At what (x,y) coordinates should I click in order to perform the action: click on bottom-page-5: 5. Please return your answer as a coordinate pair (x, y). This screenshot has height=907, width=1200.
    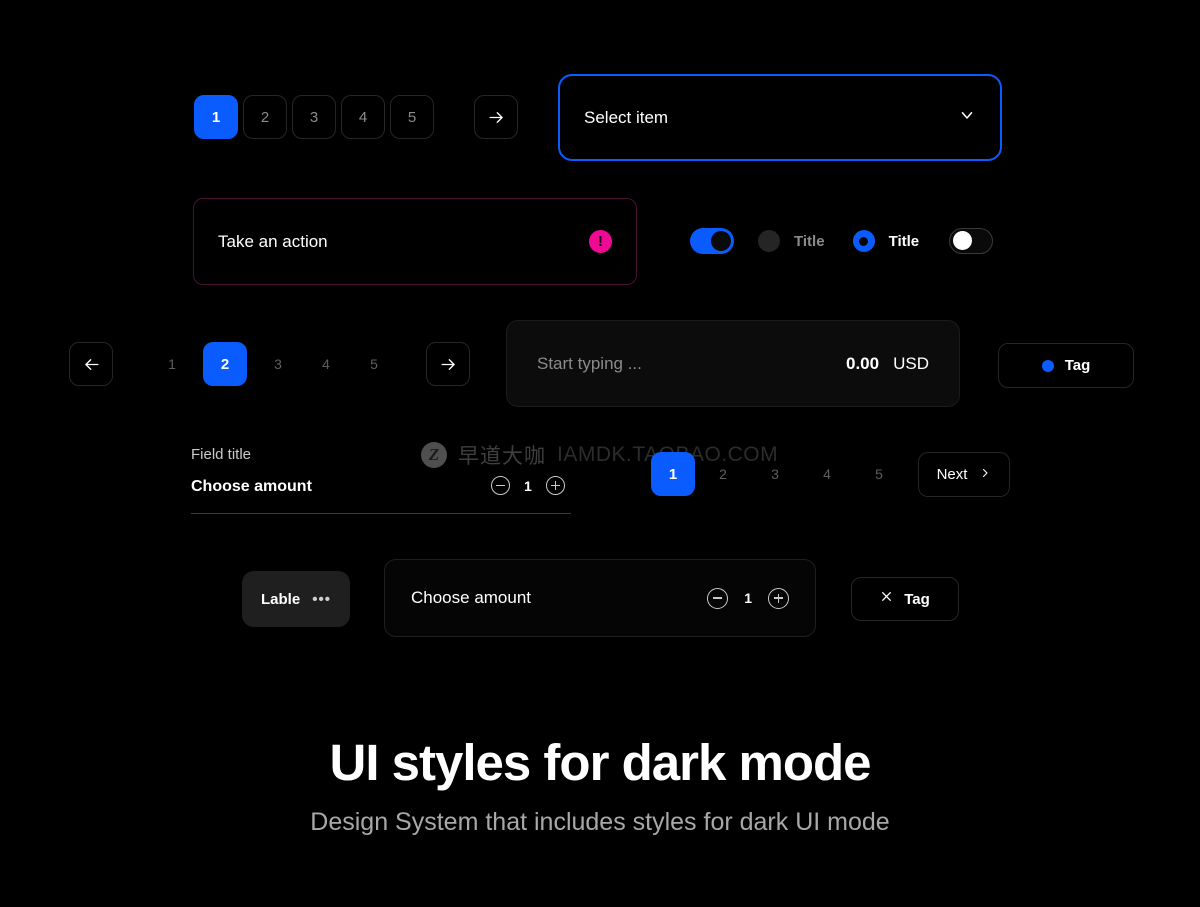
    Looking at the image, I should click on (879, 474).